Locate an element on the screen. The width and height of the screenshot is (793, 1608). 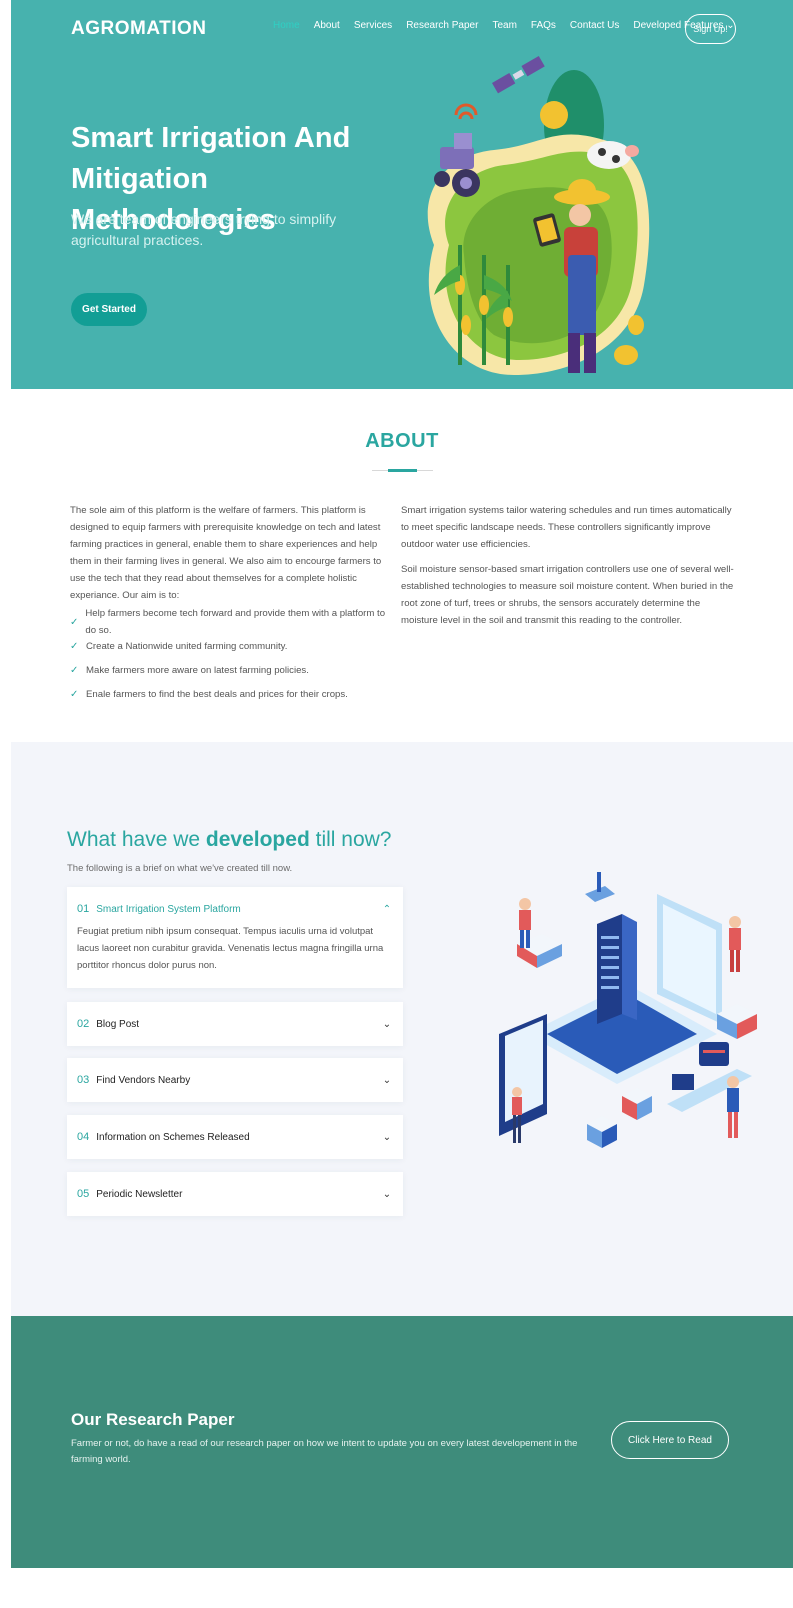
about-divider-accent is located at coordinates (402, 470).